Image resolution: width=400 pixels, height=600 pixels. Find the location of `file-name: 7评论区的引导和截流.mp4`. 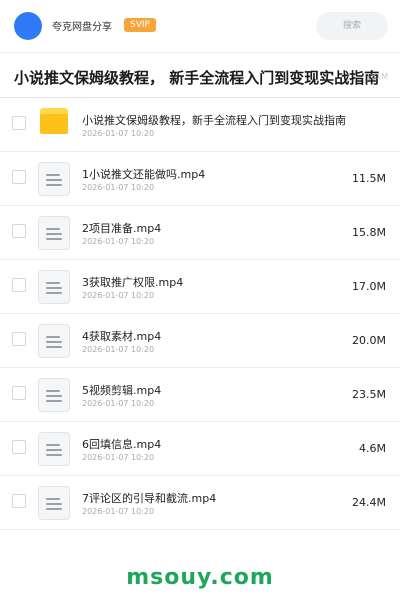

file-name: 7评论区的引导和截流.mp4 is located at coordinates (149, 498).